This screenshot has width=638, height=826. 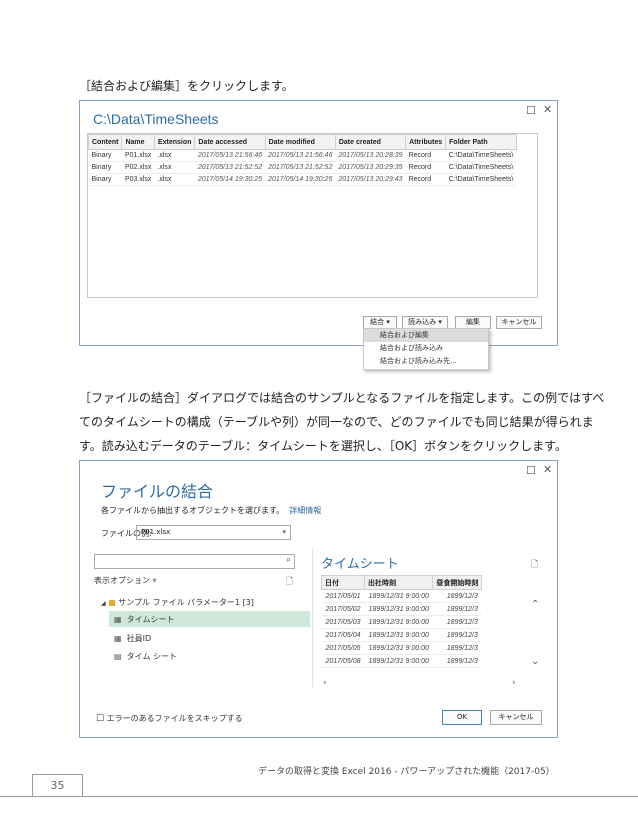 What do you see at coordinates (100, 719) in the screenshot?
I see `checkbox-icon: ☐` at bounding box center [100, 719].